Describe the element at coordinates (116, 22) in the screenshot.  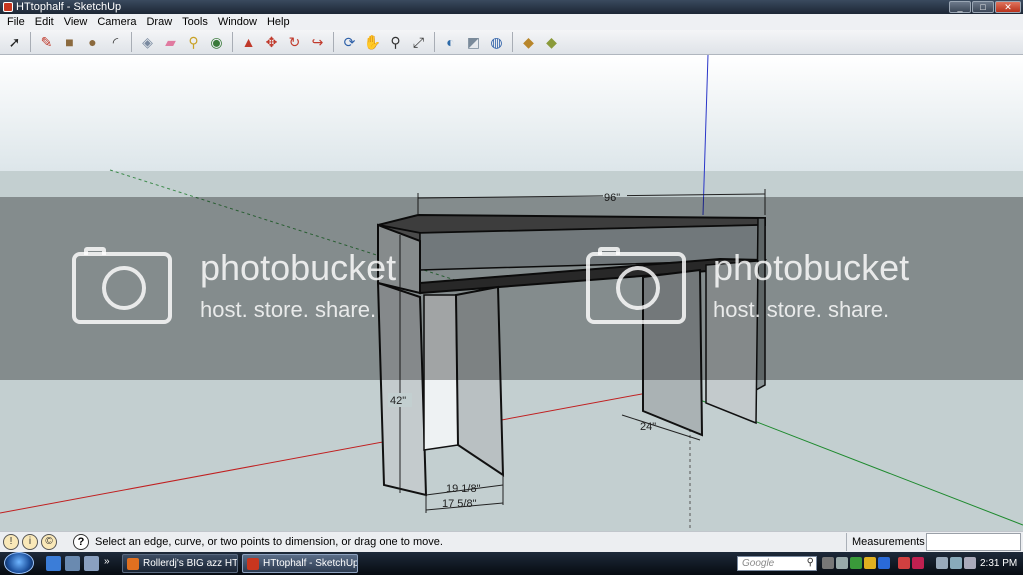
I see `menu-camera: Camera` at that location.